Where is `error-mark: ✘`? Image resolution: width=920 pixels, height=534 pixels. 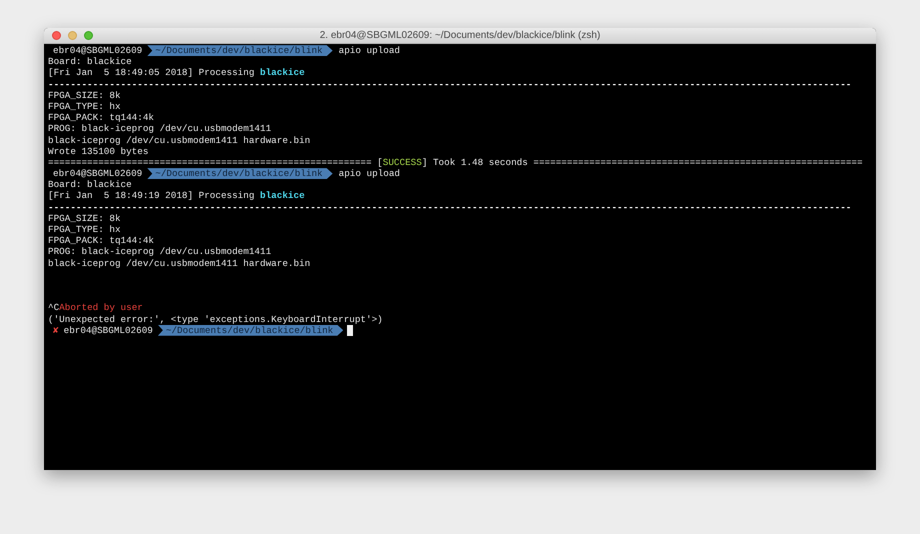
error-mark: ✘ is located at coordinates (56, 330).